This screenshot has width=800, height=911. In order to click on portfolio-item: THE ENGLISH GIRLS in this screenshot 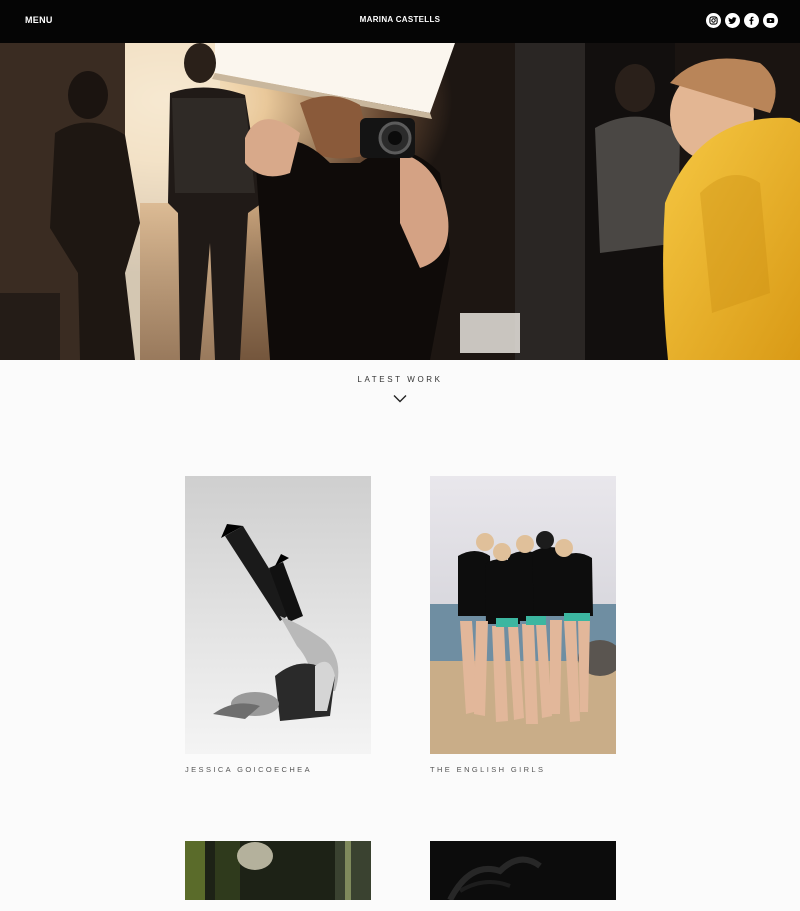, I will do `click(523, 625)`.